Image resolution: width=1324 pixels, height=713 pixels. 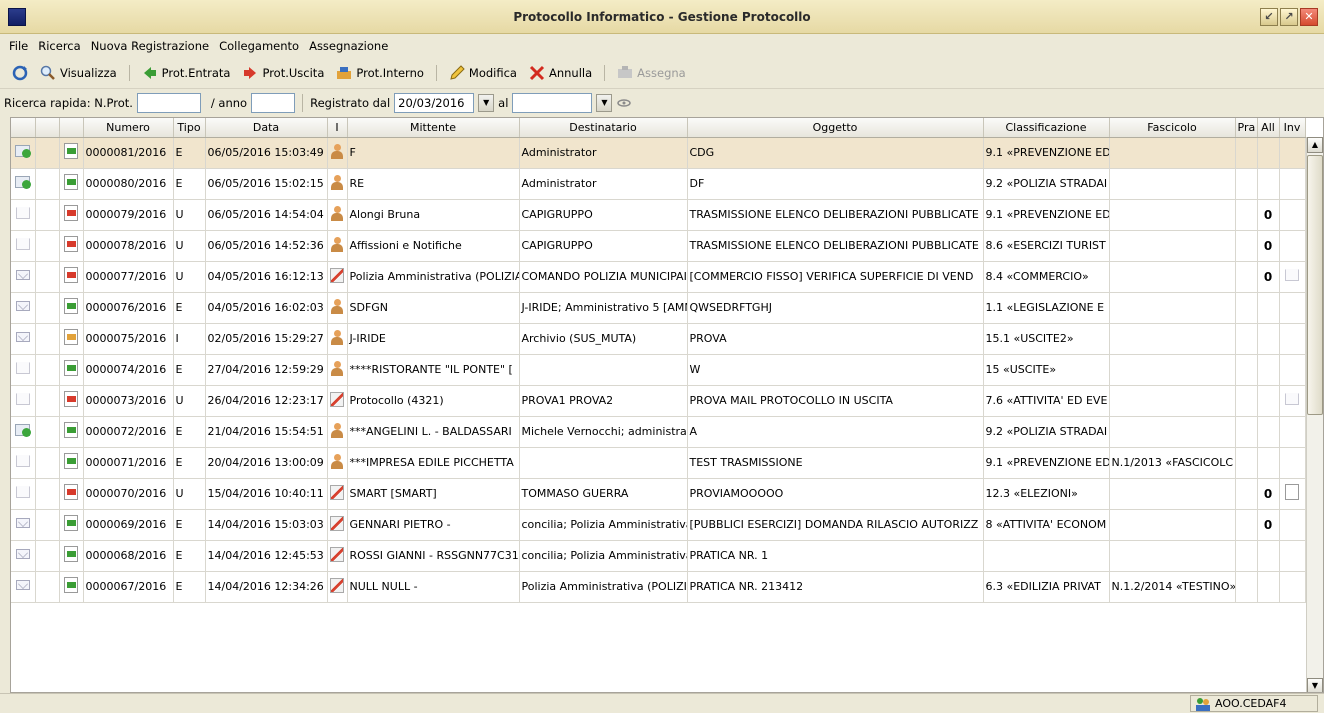 What do you see at coordinates (1172, 128) in the screenshot?
I see `col-fascicolo: Fascicolo` at bounding box center [1172, 128].